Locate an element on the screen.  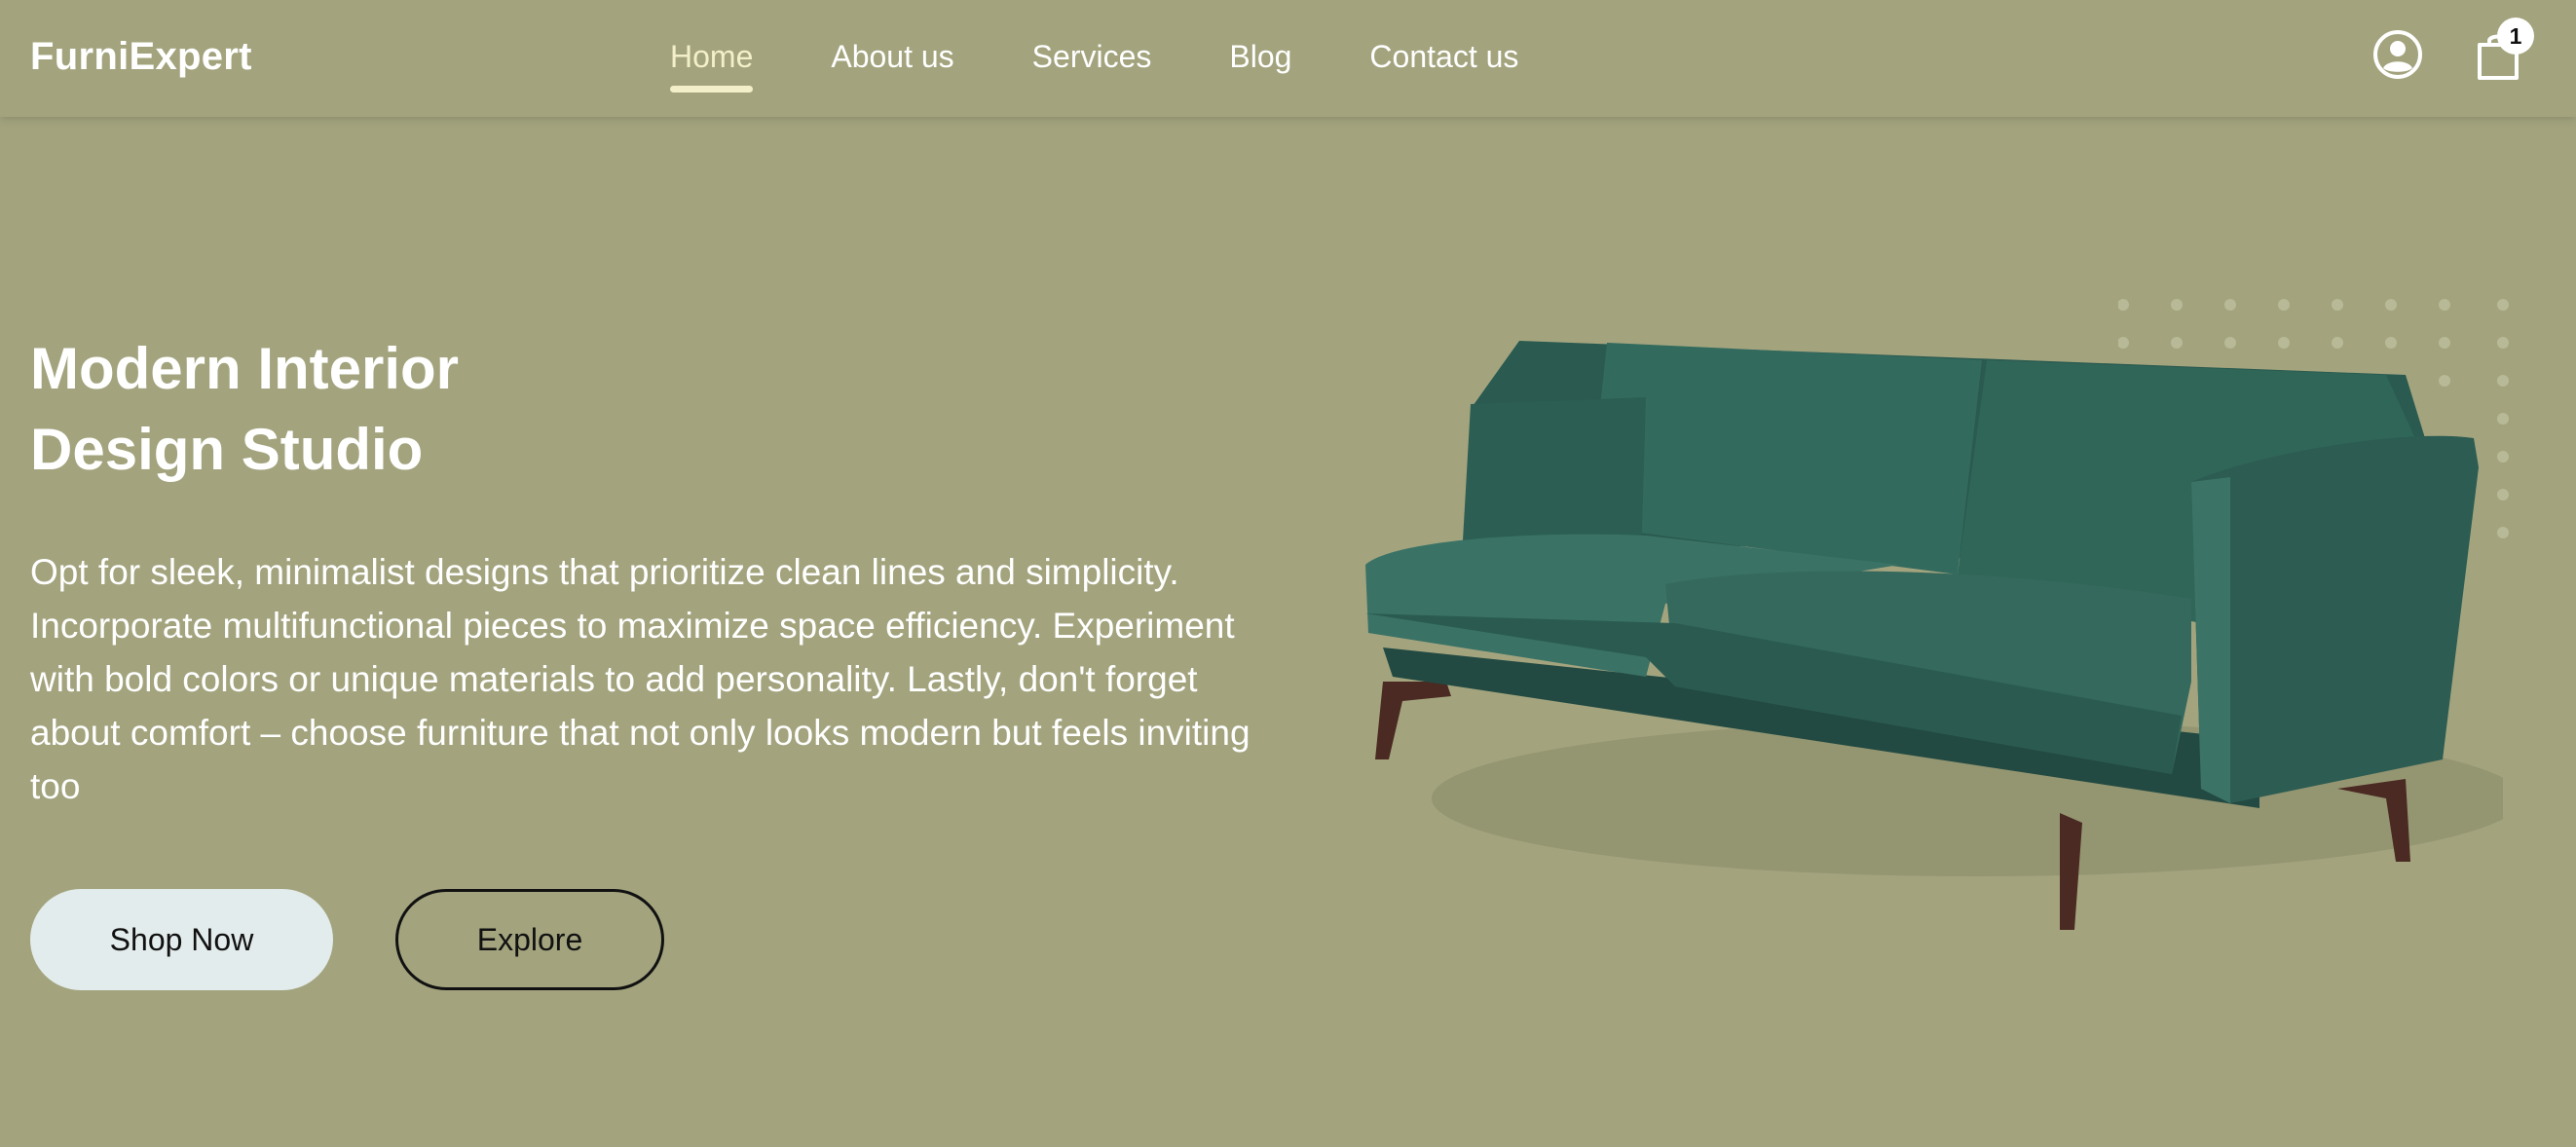
nav-item-about: About us is located at coordinates (892, 57).